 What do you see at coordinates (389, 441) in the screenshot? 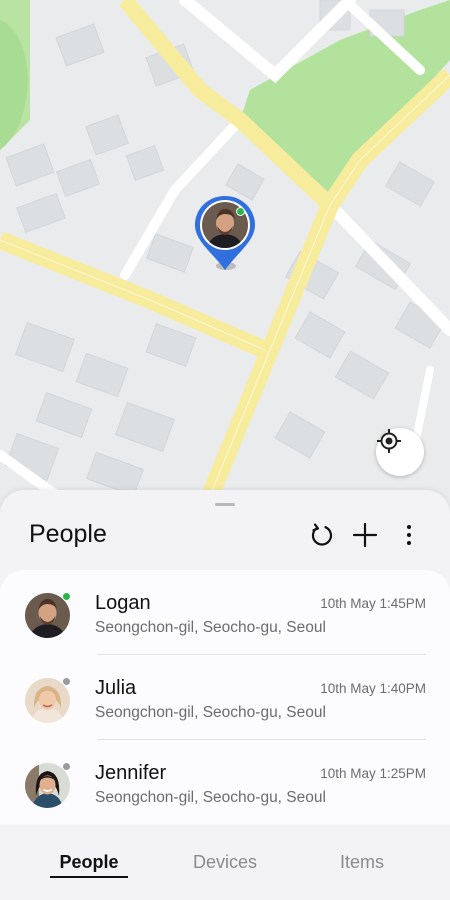
I see `crosshair-icon` at bounding box center [389, 441].